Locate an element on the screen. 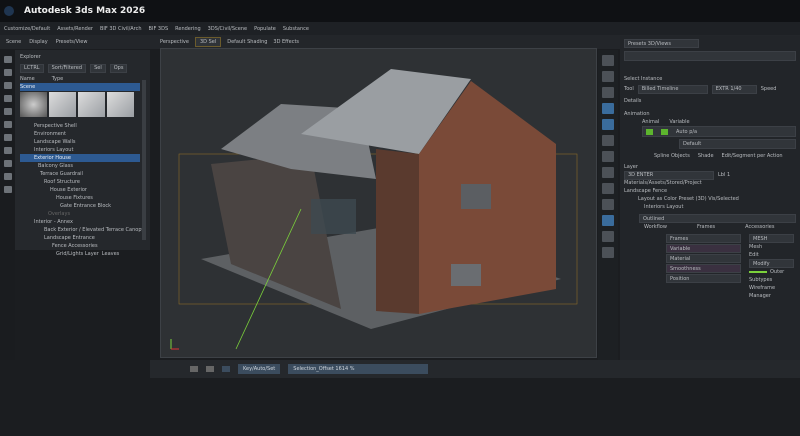 This screenshot has height=436, width=800. select-tool-icon is located at coordinates (7, 59).